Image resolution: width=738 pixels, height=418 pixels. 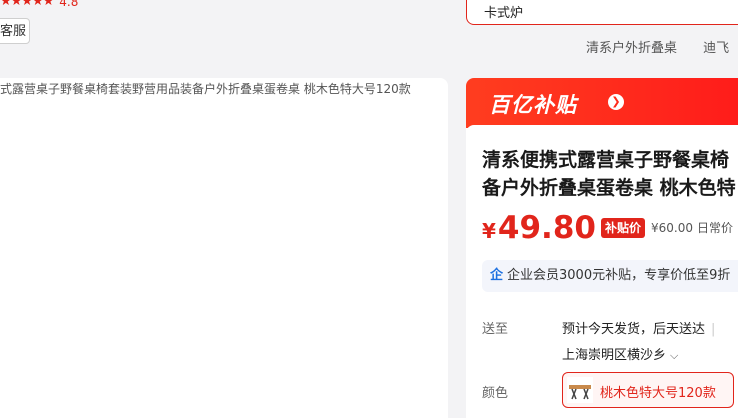 I want to click on chevron-down-icon: ⌵, so click(x=674, y=355).